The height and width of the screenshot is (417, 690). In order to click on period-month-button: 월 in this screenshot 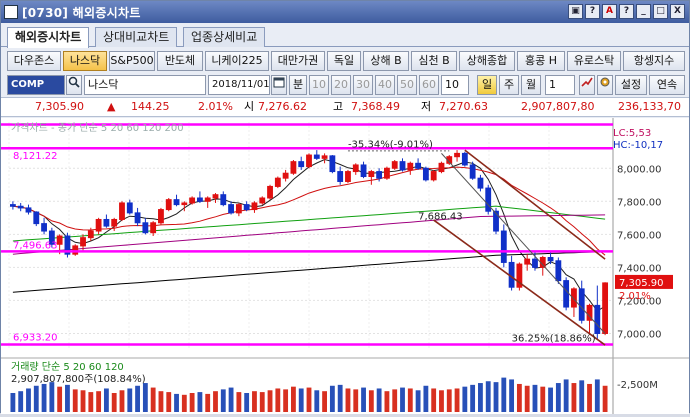, I will do `click(531, 85)`.